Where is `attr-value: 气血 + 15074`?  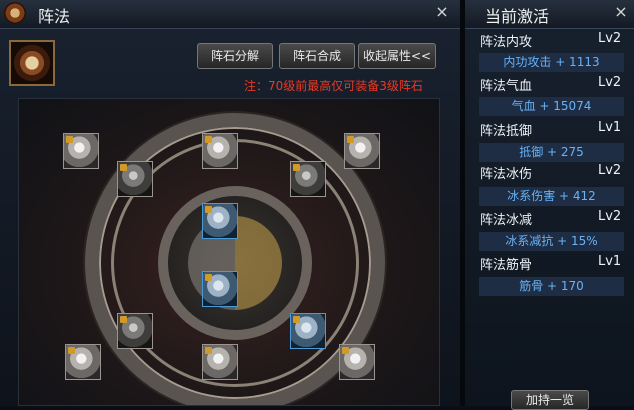 attr-value: 气血 + 15074 is located at coordinates (551, 106).